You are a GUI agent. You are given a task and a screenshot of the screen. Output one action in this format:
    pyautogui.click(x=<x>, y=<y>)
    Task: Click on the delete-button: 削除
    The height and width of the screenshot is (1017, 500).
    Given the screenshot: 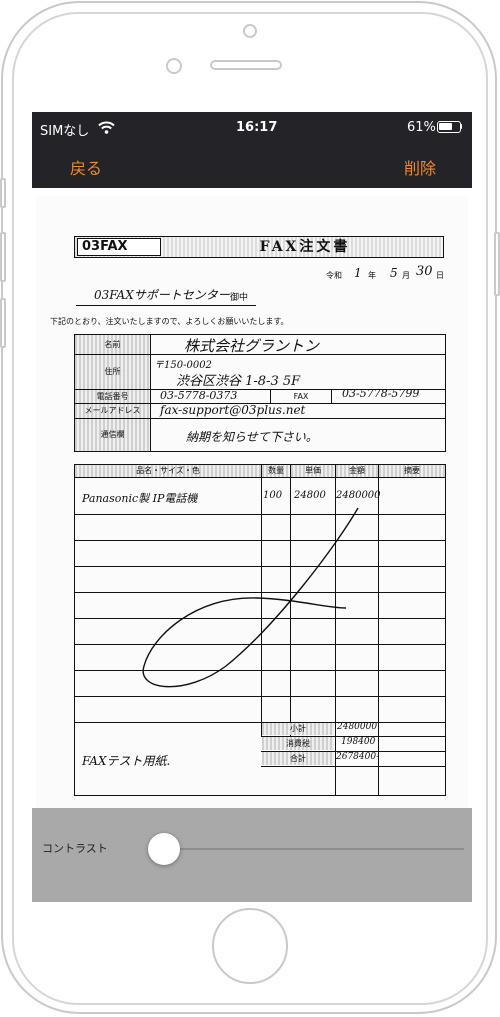 What is the action you would take?
    pyautogui.click(x=420, y=167)
    